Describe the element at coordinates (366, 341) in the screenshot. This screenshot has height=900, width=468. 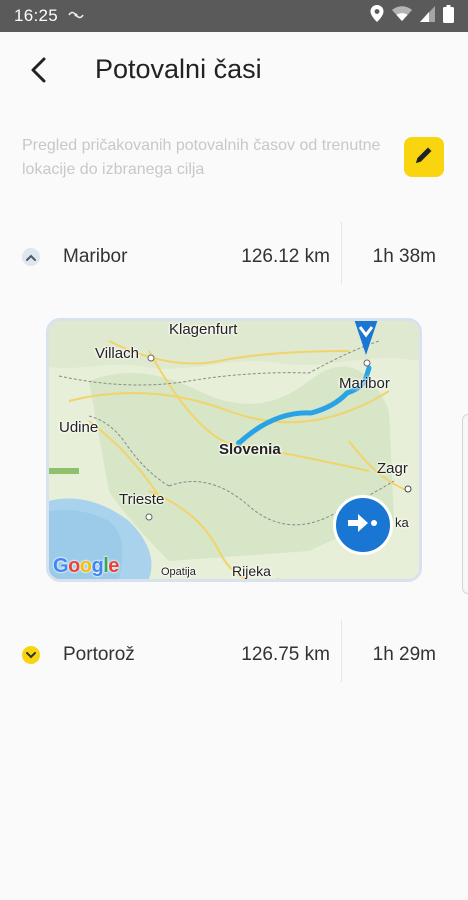
I see `map-pin-icon` at that location.